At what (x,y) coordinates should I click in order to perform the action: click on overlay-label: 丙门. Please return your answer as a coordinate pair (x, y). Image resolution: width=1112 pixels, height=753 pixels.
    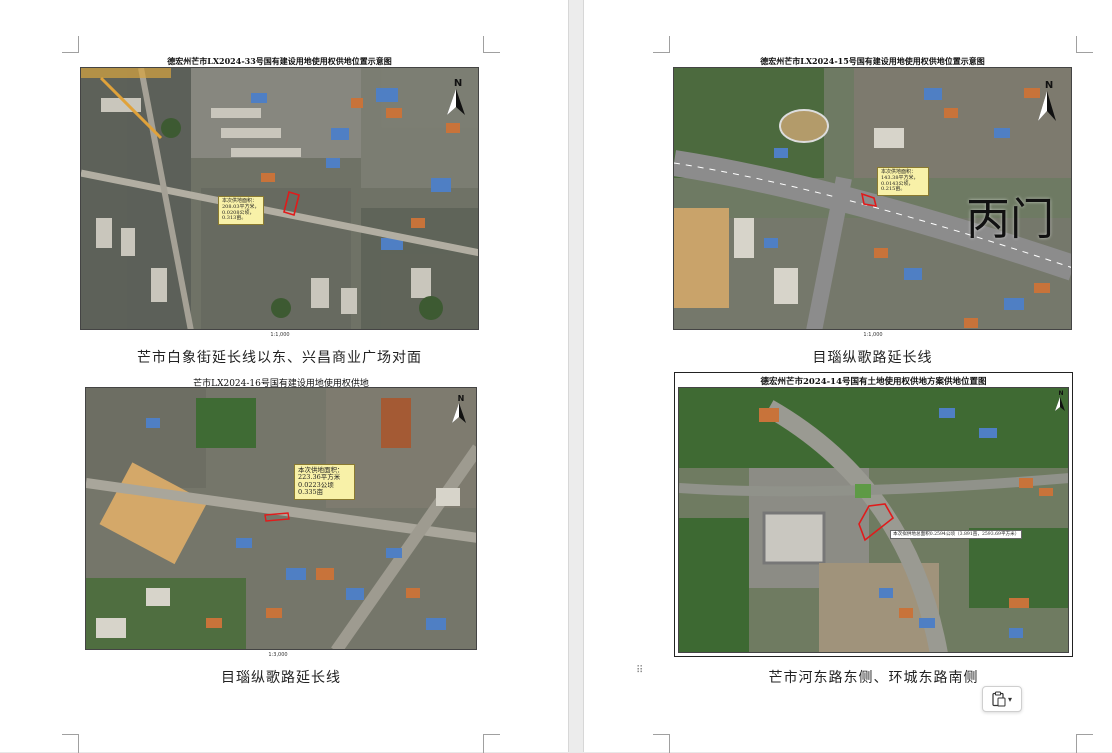
    Looking at the image, I should click on (1010, 219).